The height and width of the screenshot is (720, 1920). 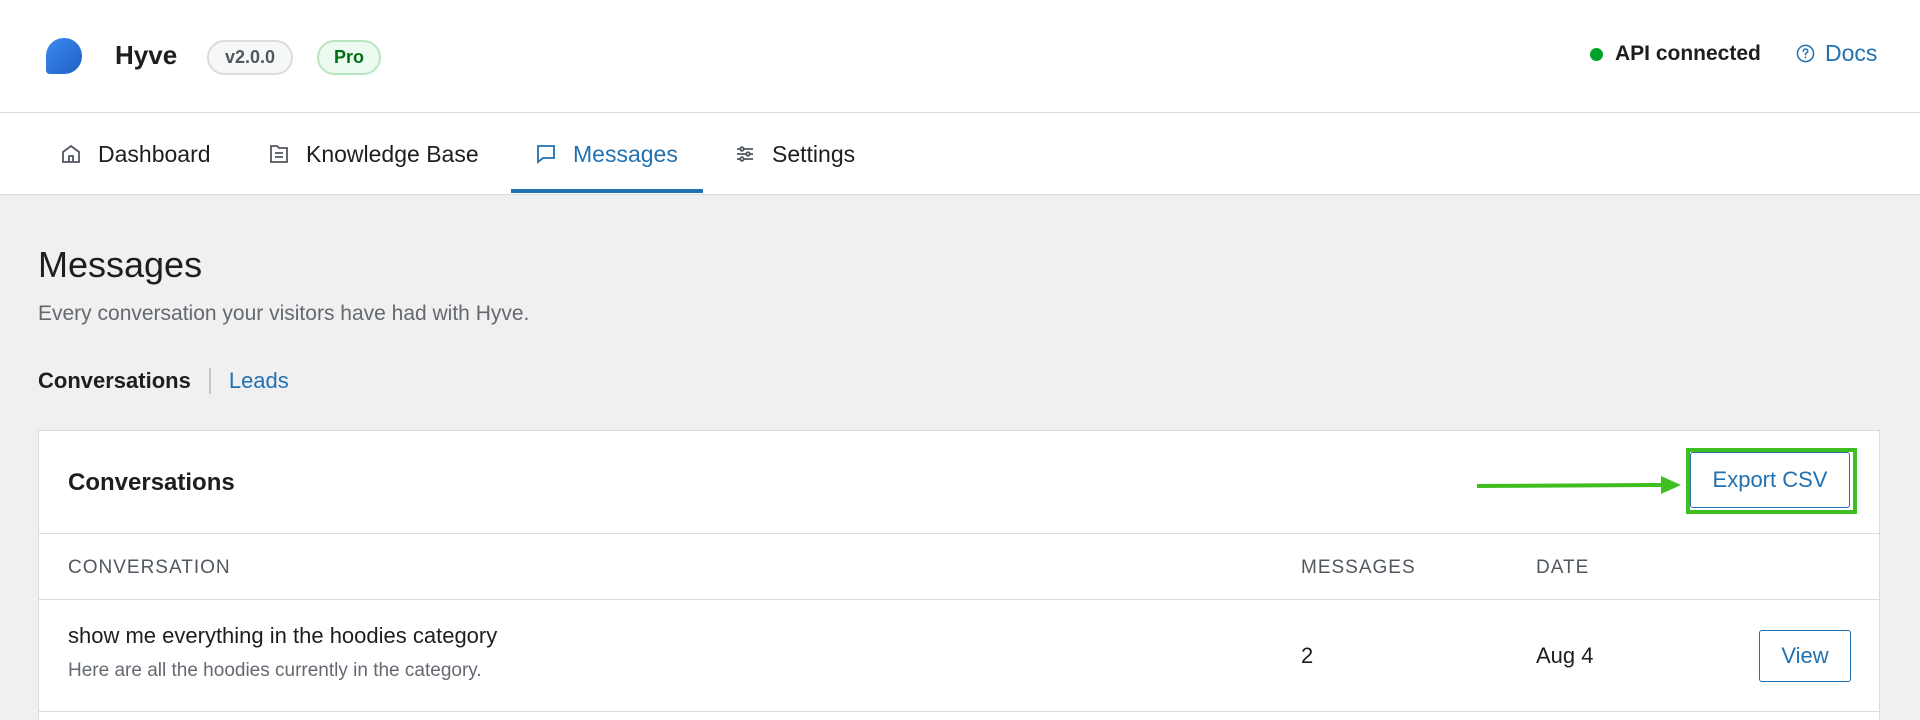 I want to click on tab-dashboard: Dashboard, so click(x=135, y=154).